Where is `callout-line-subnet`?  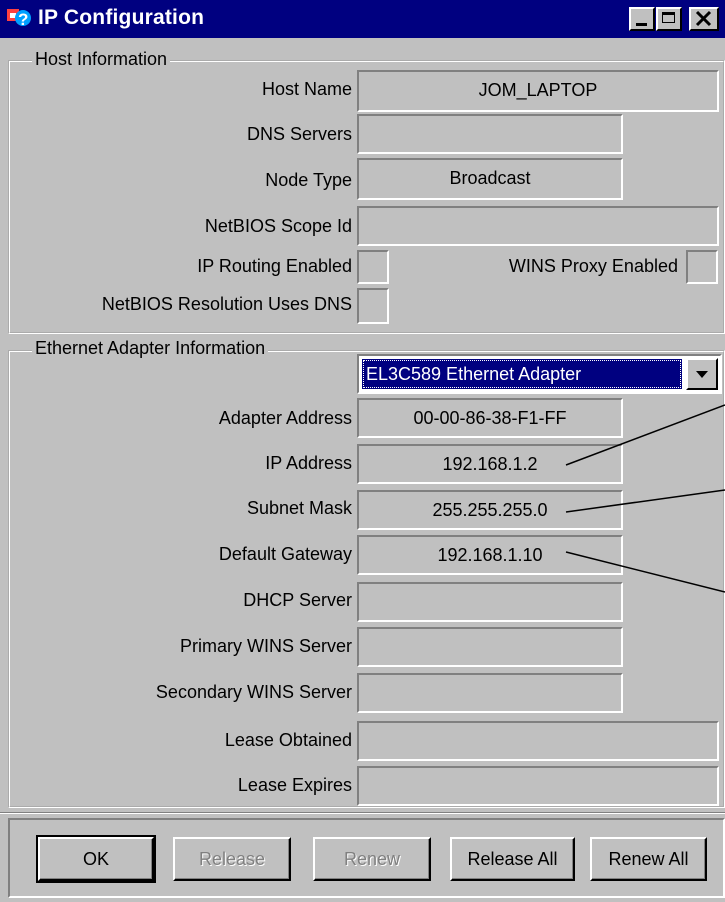
callout-line-subnet is located at coordinates (645, 501).